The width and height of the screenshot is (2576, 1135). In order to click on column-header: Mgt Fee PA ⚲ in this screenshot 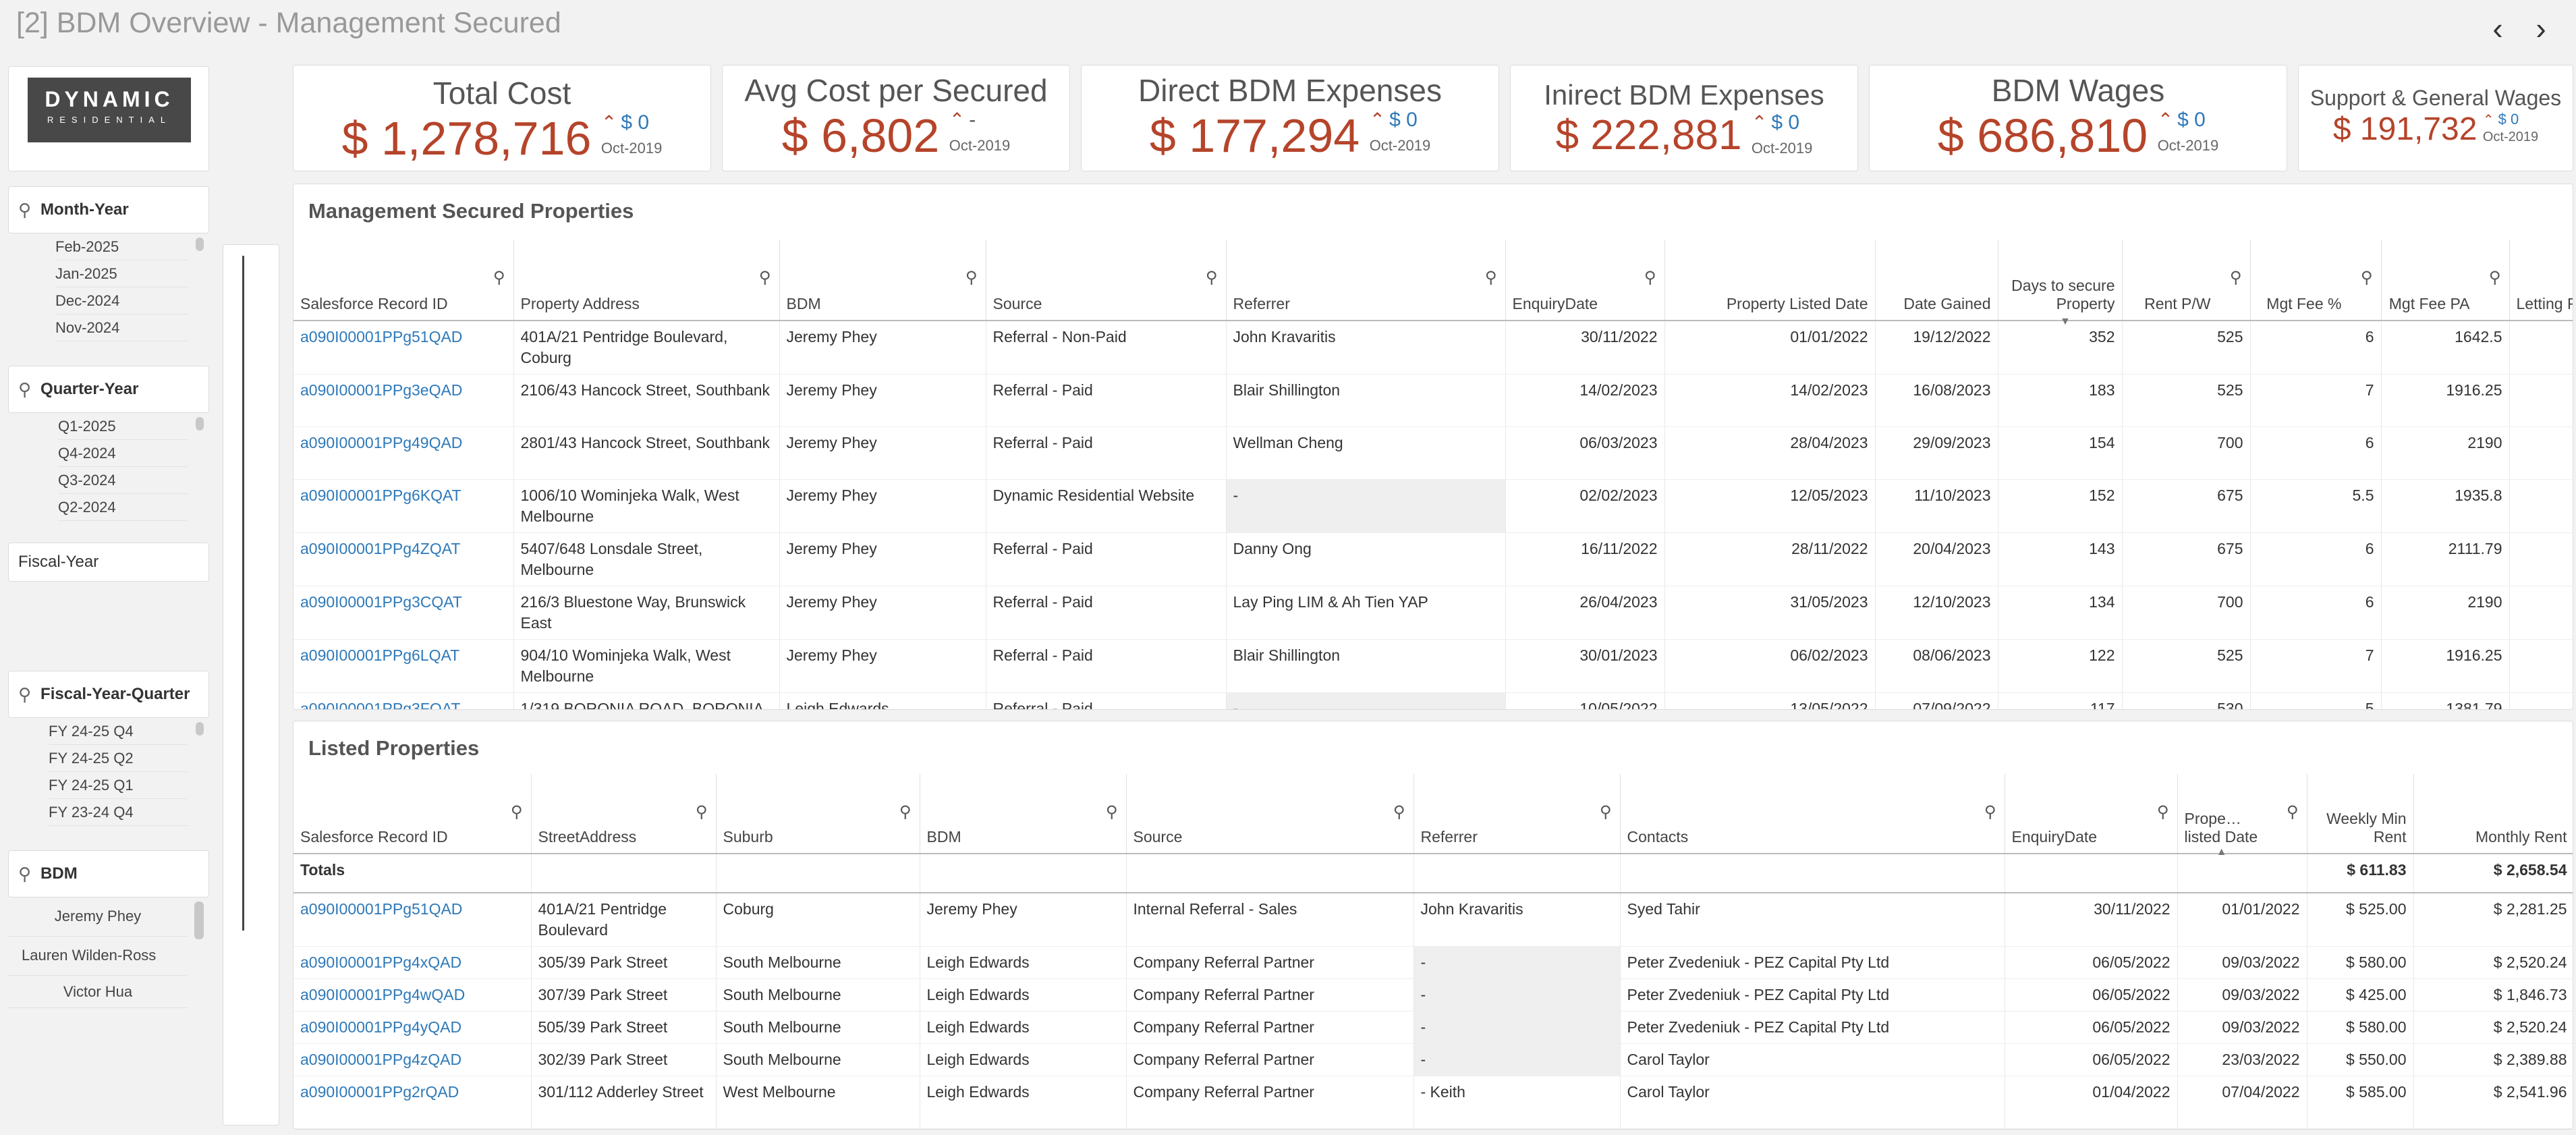, I will do `click(2445, 280)`.